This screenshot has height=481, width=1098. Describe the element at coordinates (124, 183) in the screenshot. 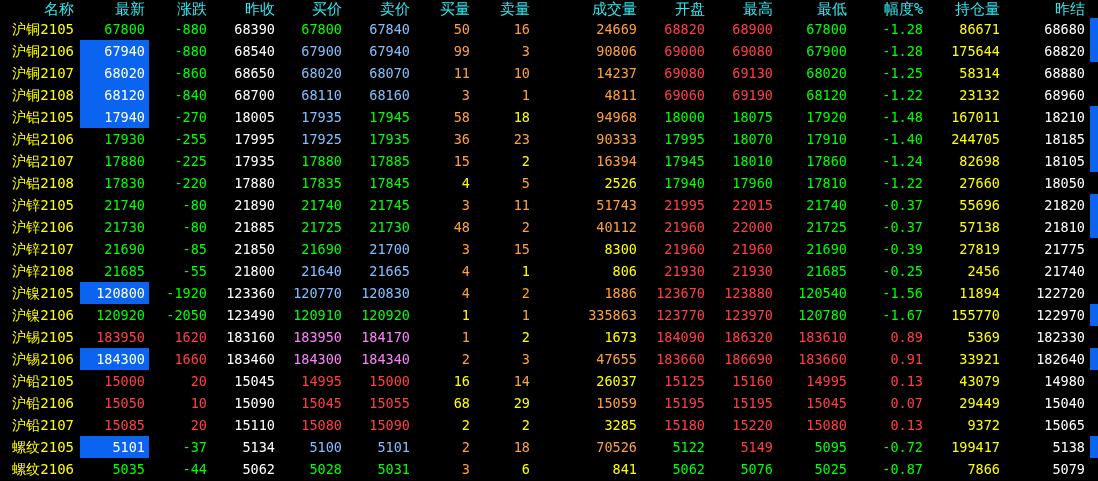

I see `table-cell-text: 17830` at that location.